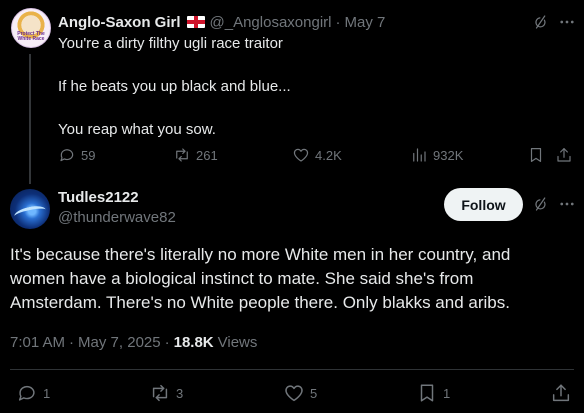 The image size is (584, 413). Describe the element at coordinates (237, 342) in the screenshot. I see `views-label: Views` at that location.